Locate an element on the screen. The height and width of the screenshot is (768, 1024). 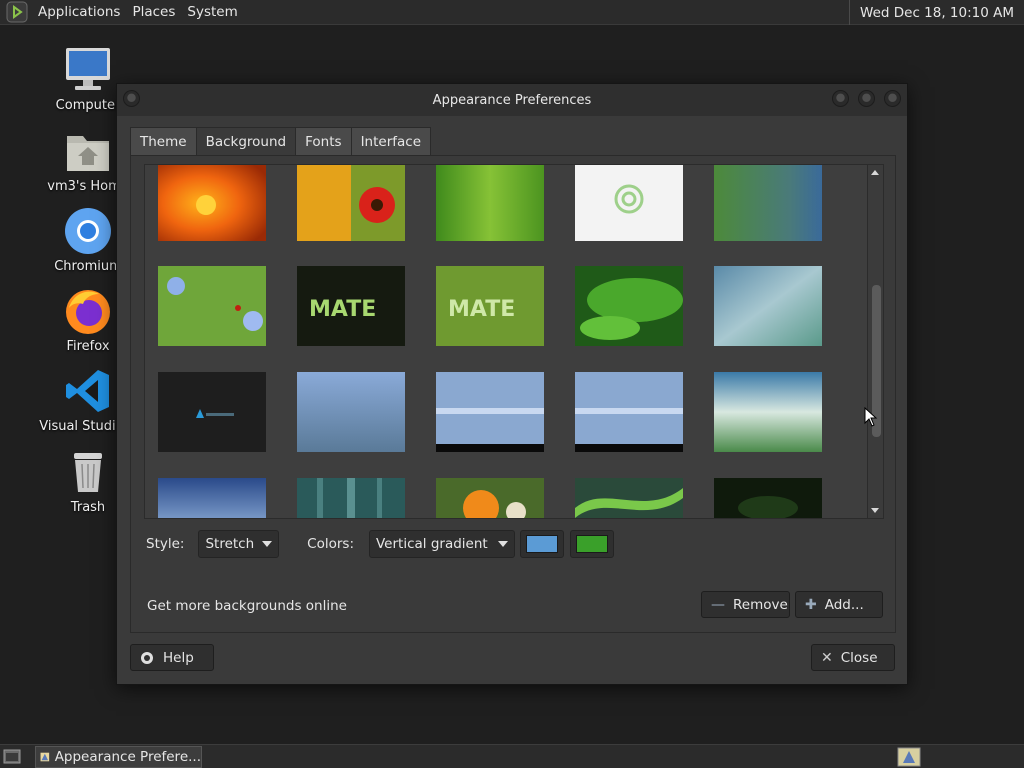
background-thumb-blue-green-waves is located at coordinates (768, 306).